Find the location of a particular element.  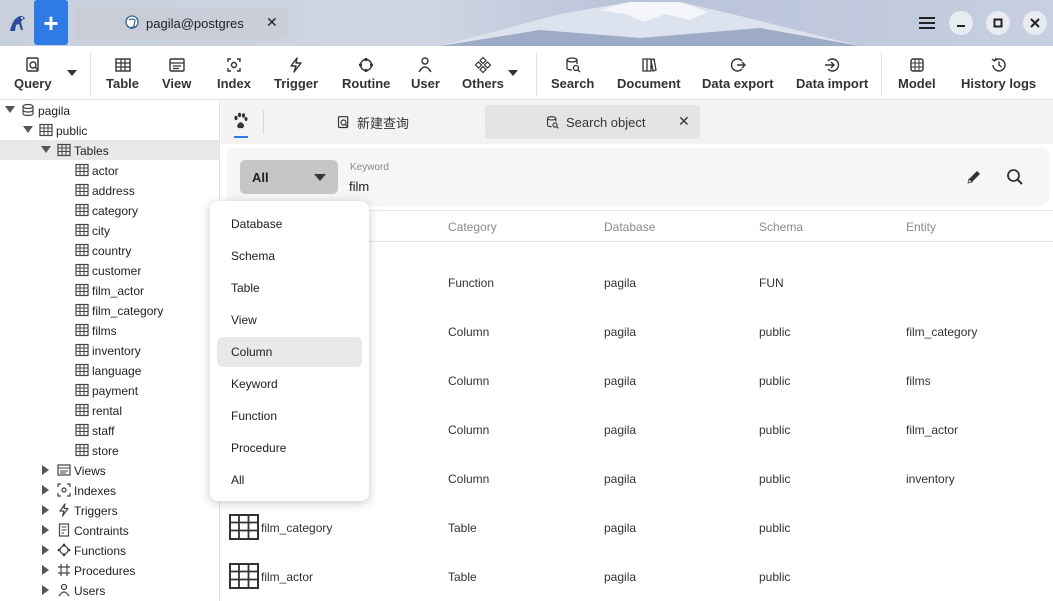

tree-schema: public is located at coordinates (109, 130).